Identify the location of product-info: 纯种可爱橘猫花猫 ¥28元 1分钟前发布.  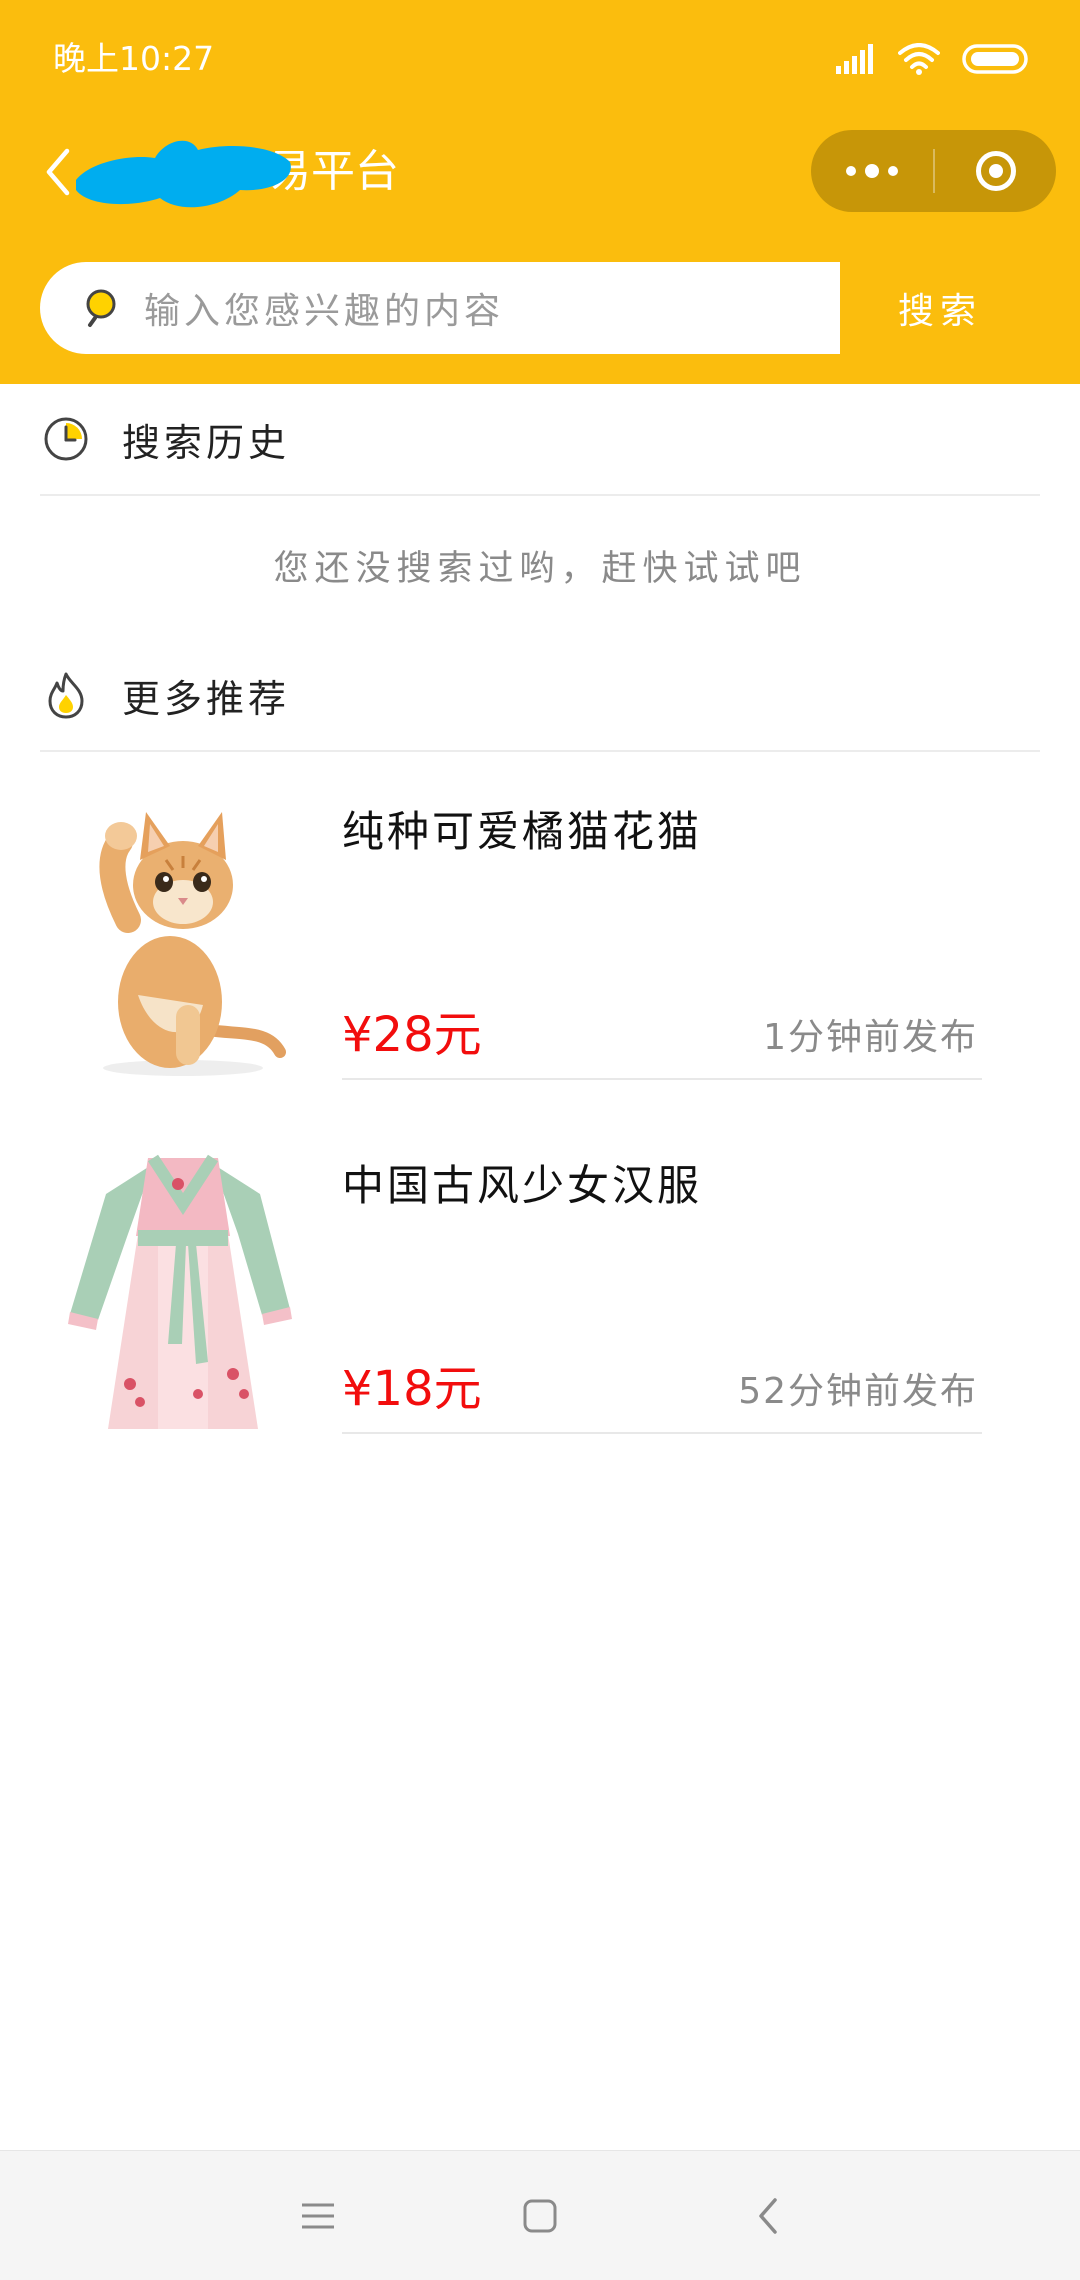
(662, 935).